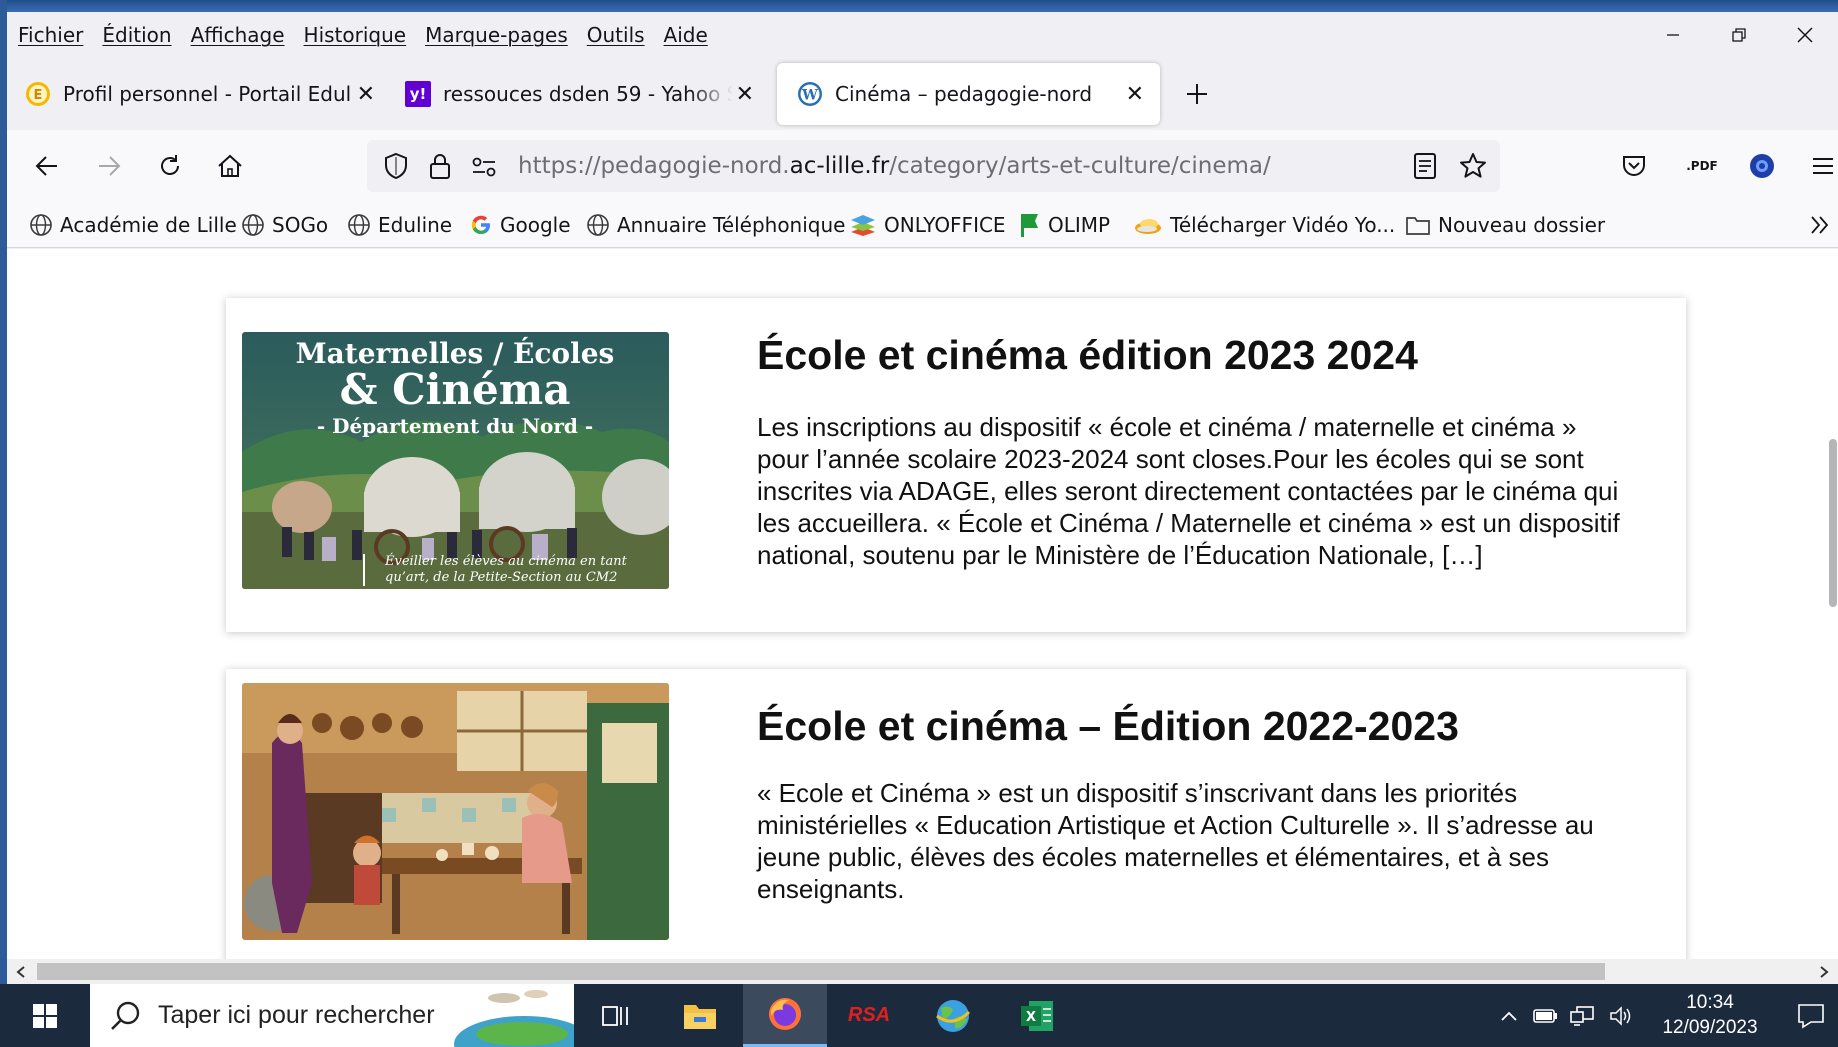  Describe the element at coordinates (1702, 166) in the screenshot. I see `pdf-extension-button: .PDF` at that location.